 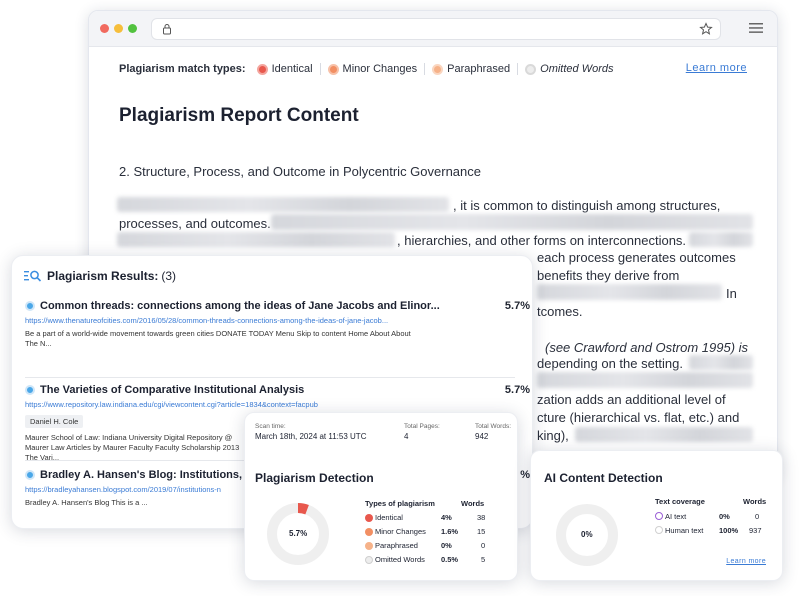 I want to click on plagiarism-detection-title: Plagiarism Detection, so click(x=314, y=478).